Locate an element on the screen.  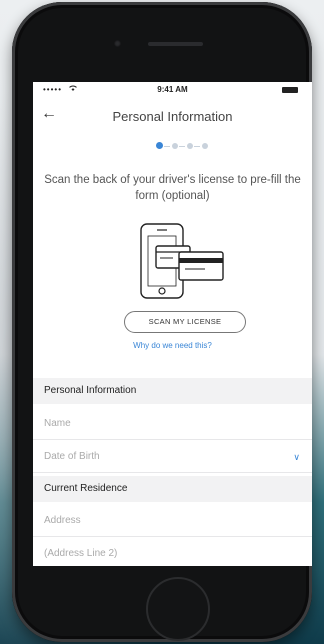
page-title: Personal Information is located at coordinates (172, 116).